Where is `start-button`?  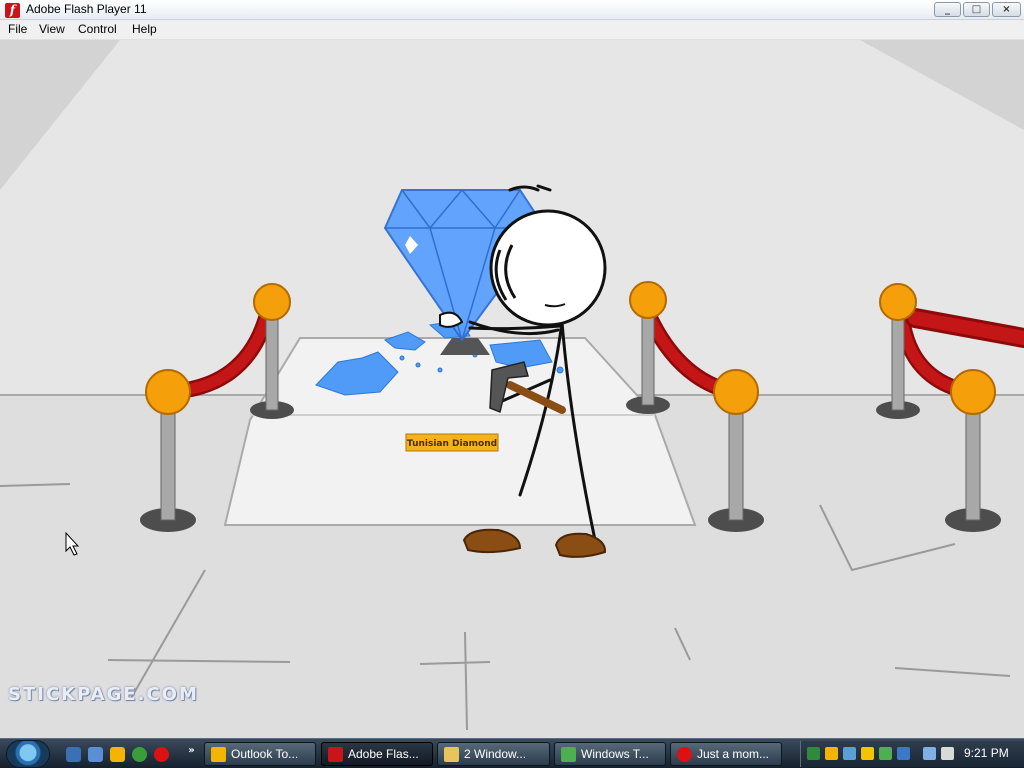 start-button is located at coordinates (28, 754).